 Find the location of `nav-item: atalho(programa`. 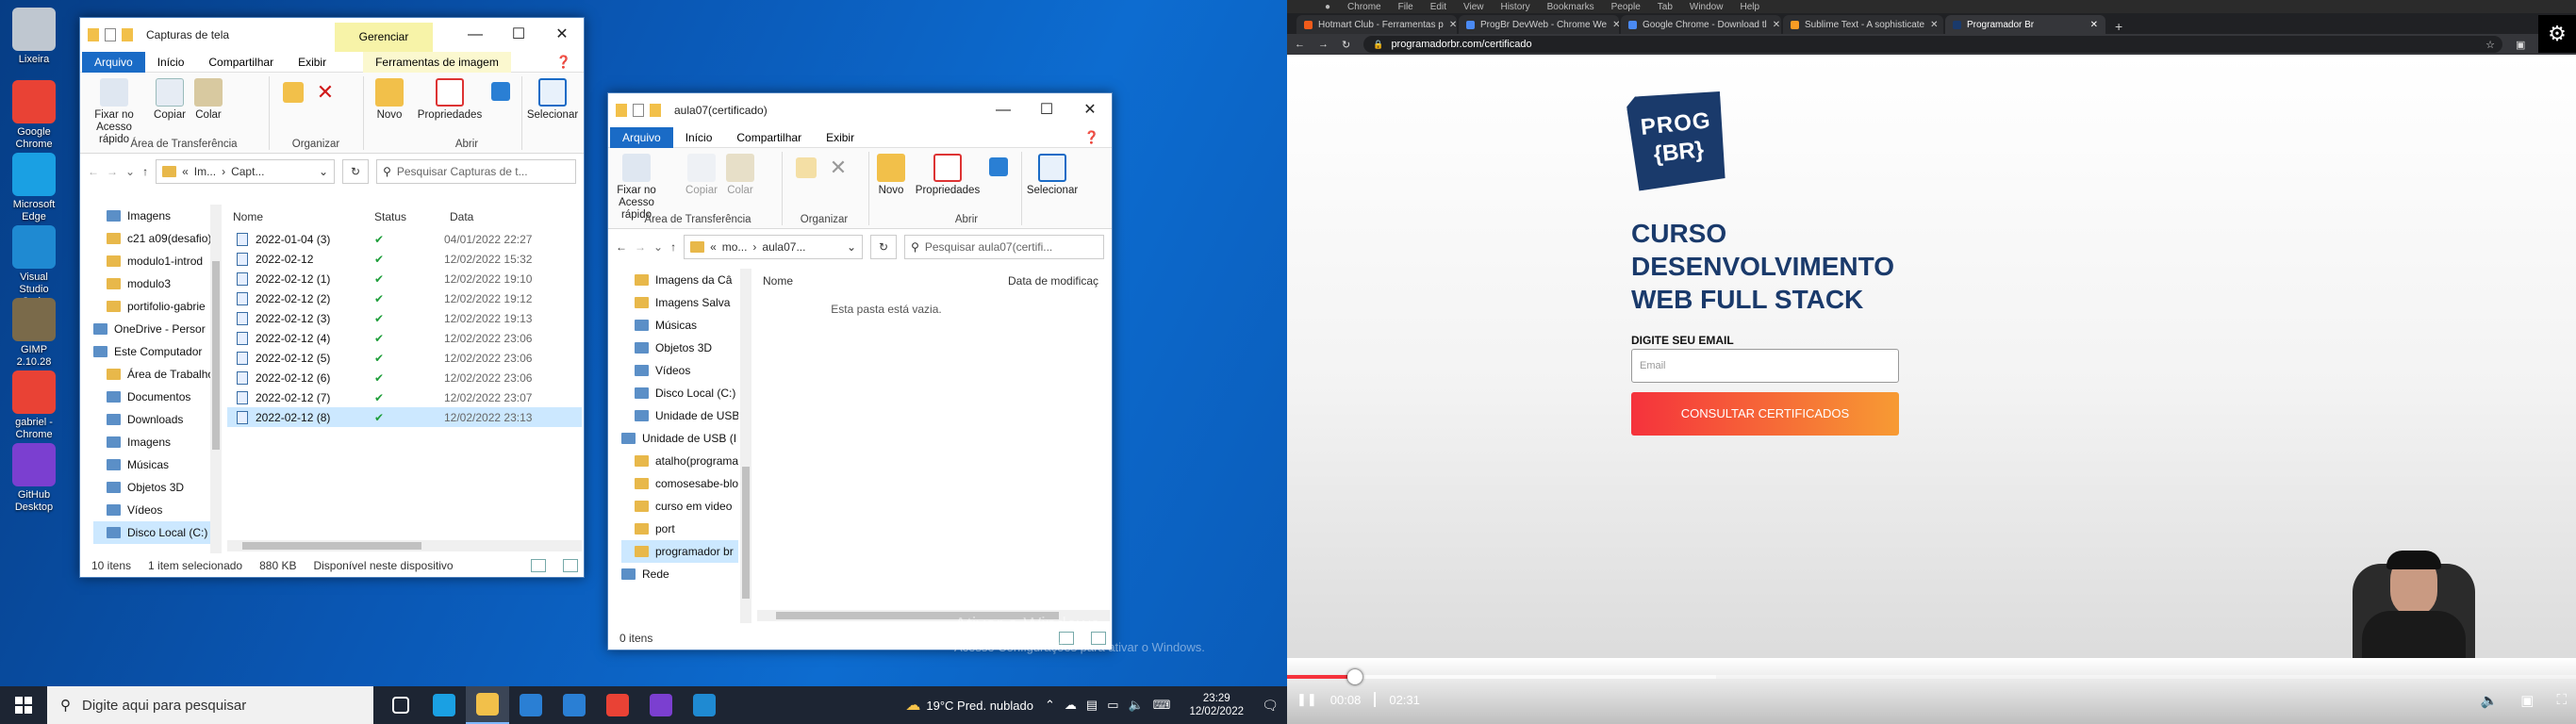

nav-item: atalho(programa is located at coordinates (679, 461).